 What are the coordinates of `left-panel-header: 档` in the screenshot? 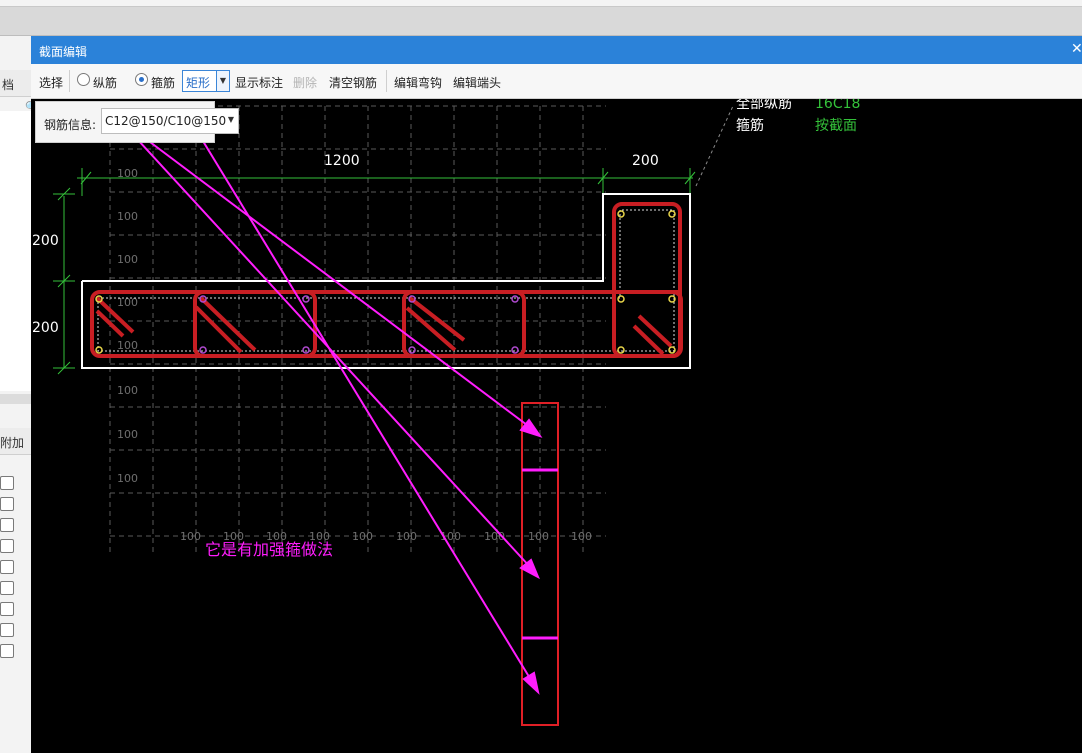 It's located at (15, 83).